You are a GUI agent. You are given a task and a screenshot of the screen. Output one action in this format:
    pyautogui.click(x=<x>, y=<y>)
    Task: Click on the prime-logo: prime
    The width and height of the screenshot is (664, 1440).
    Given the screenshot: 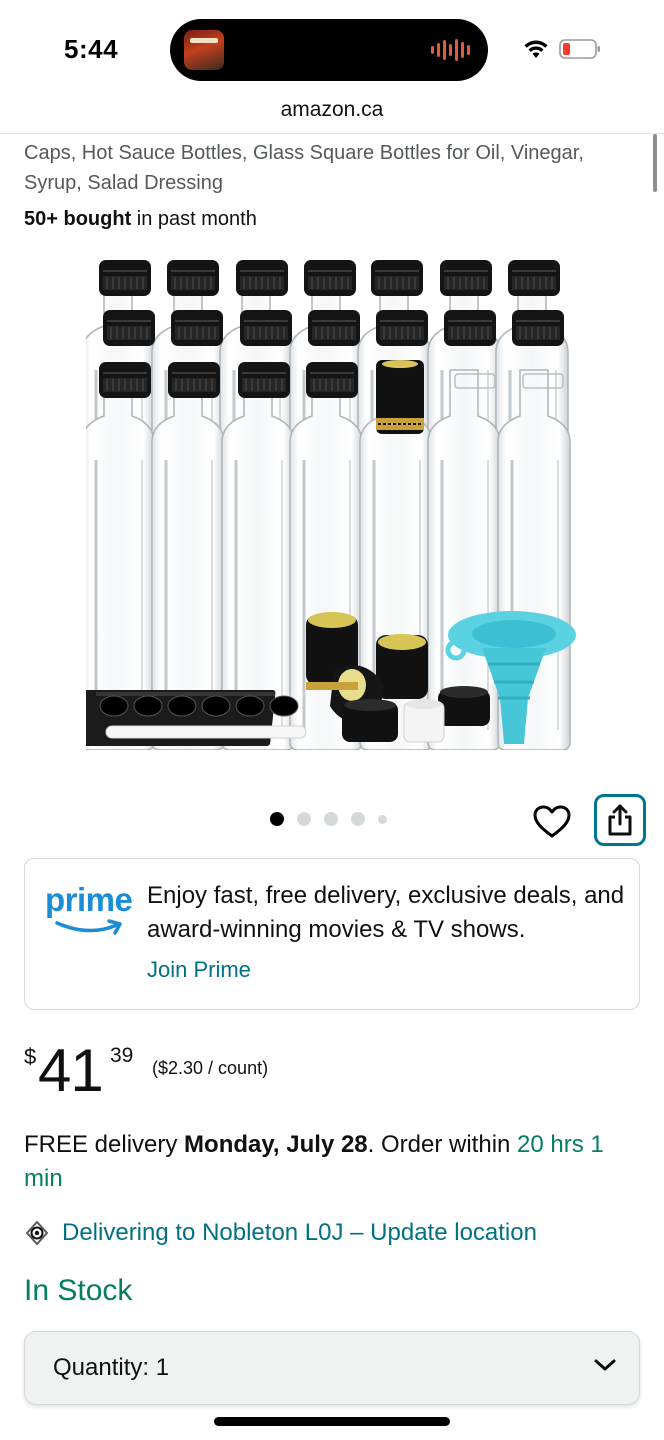 What is the action you would take?
    pyautogui.click(x=89, y=911)
    